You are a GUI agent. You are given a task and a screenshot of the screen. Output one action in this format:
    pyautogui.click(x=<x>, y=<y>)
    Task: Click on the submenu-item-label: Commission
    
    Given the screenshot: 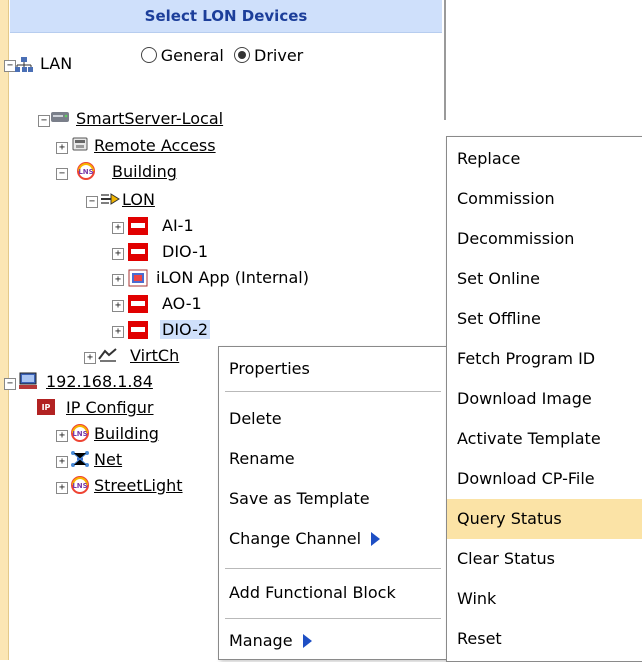 What is the action you would take?
    pyautogui.click(x=506, y=198)
    